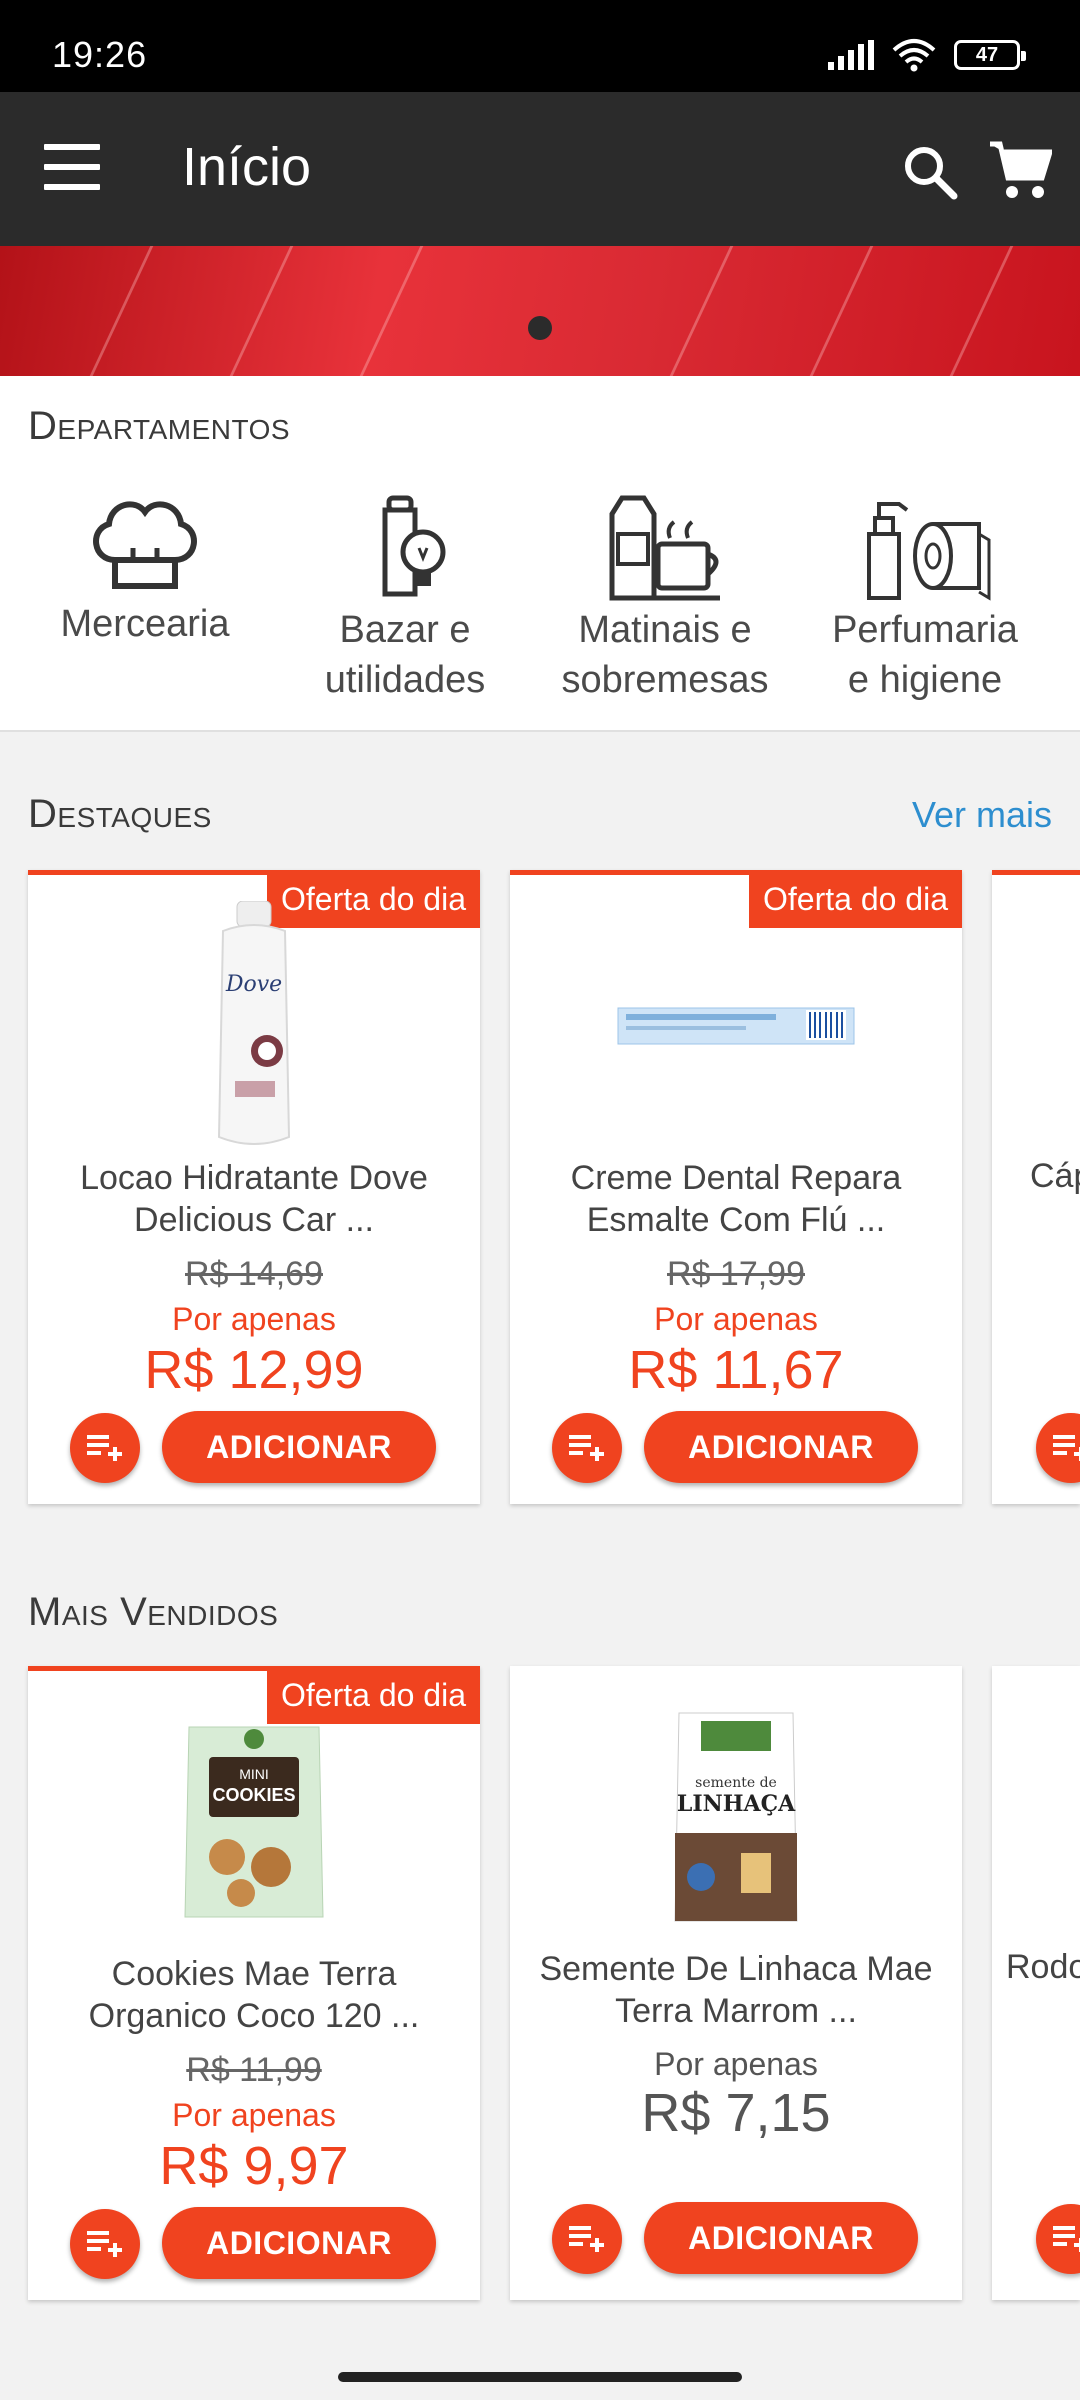 The image size is (1080, 2400). What do you see at coordinates (120, 814) in the screenshot?
I see `destaques-title: Destaques` at bounding box center [120, 814].